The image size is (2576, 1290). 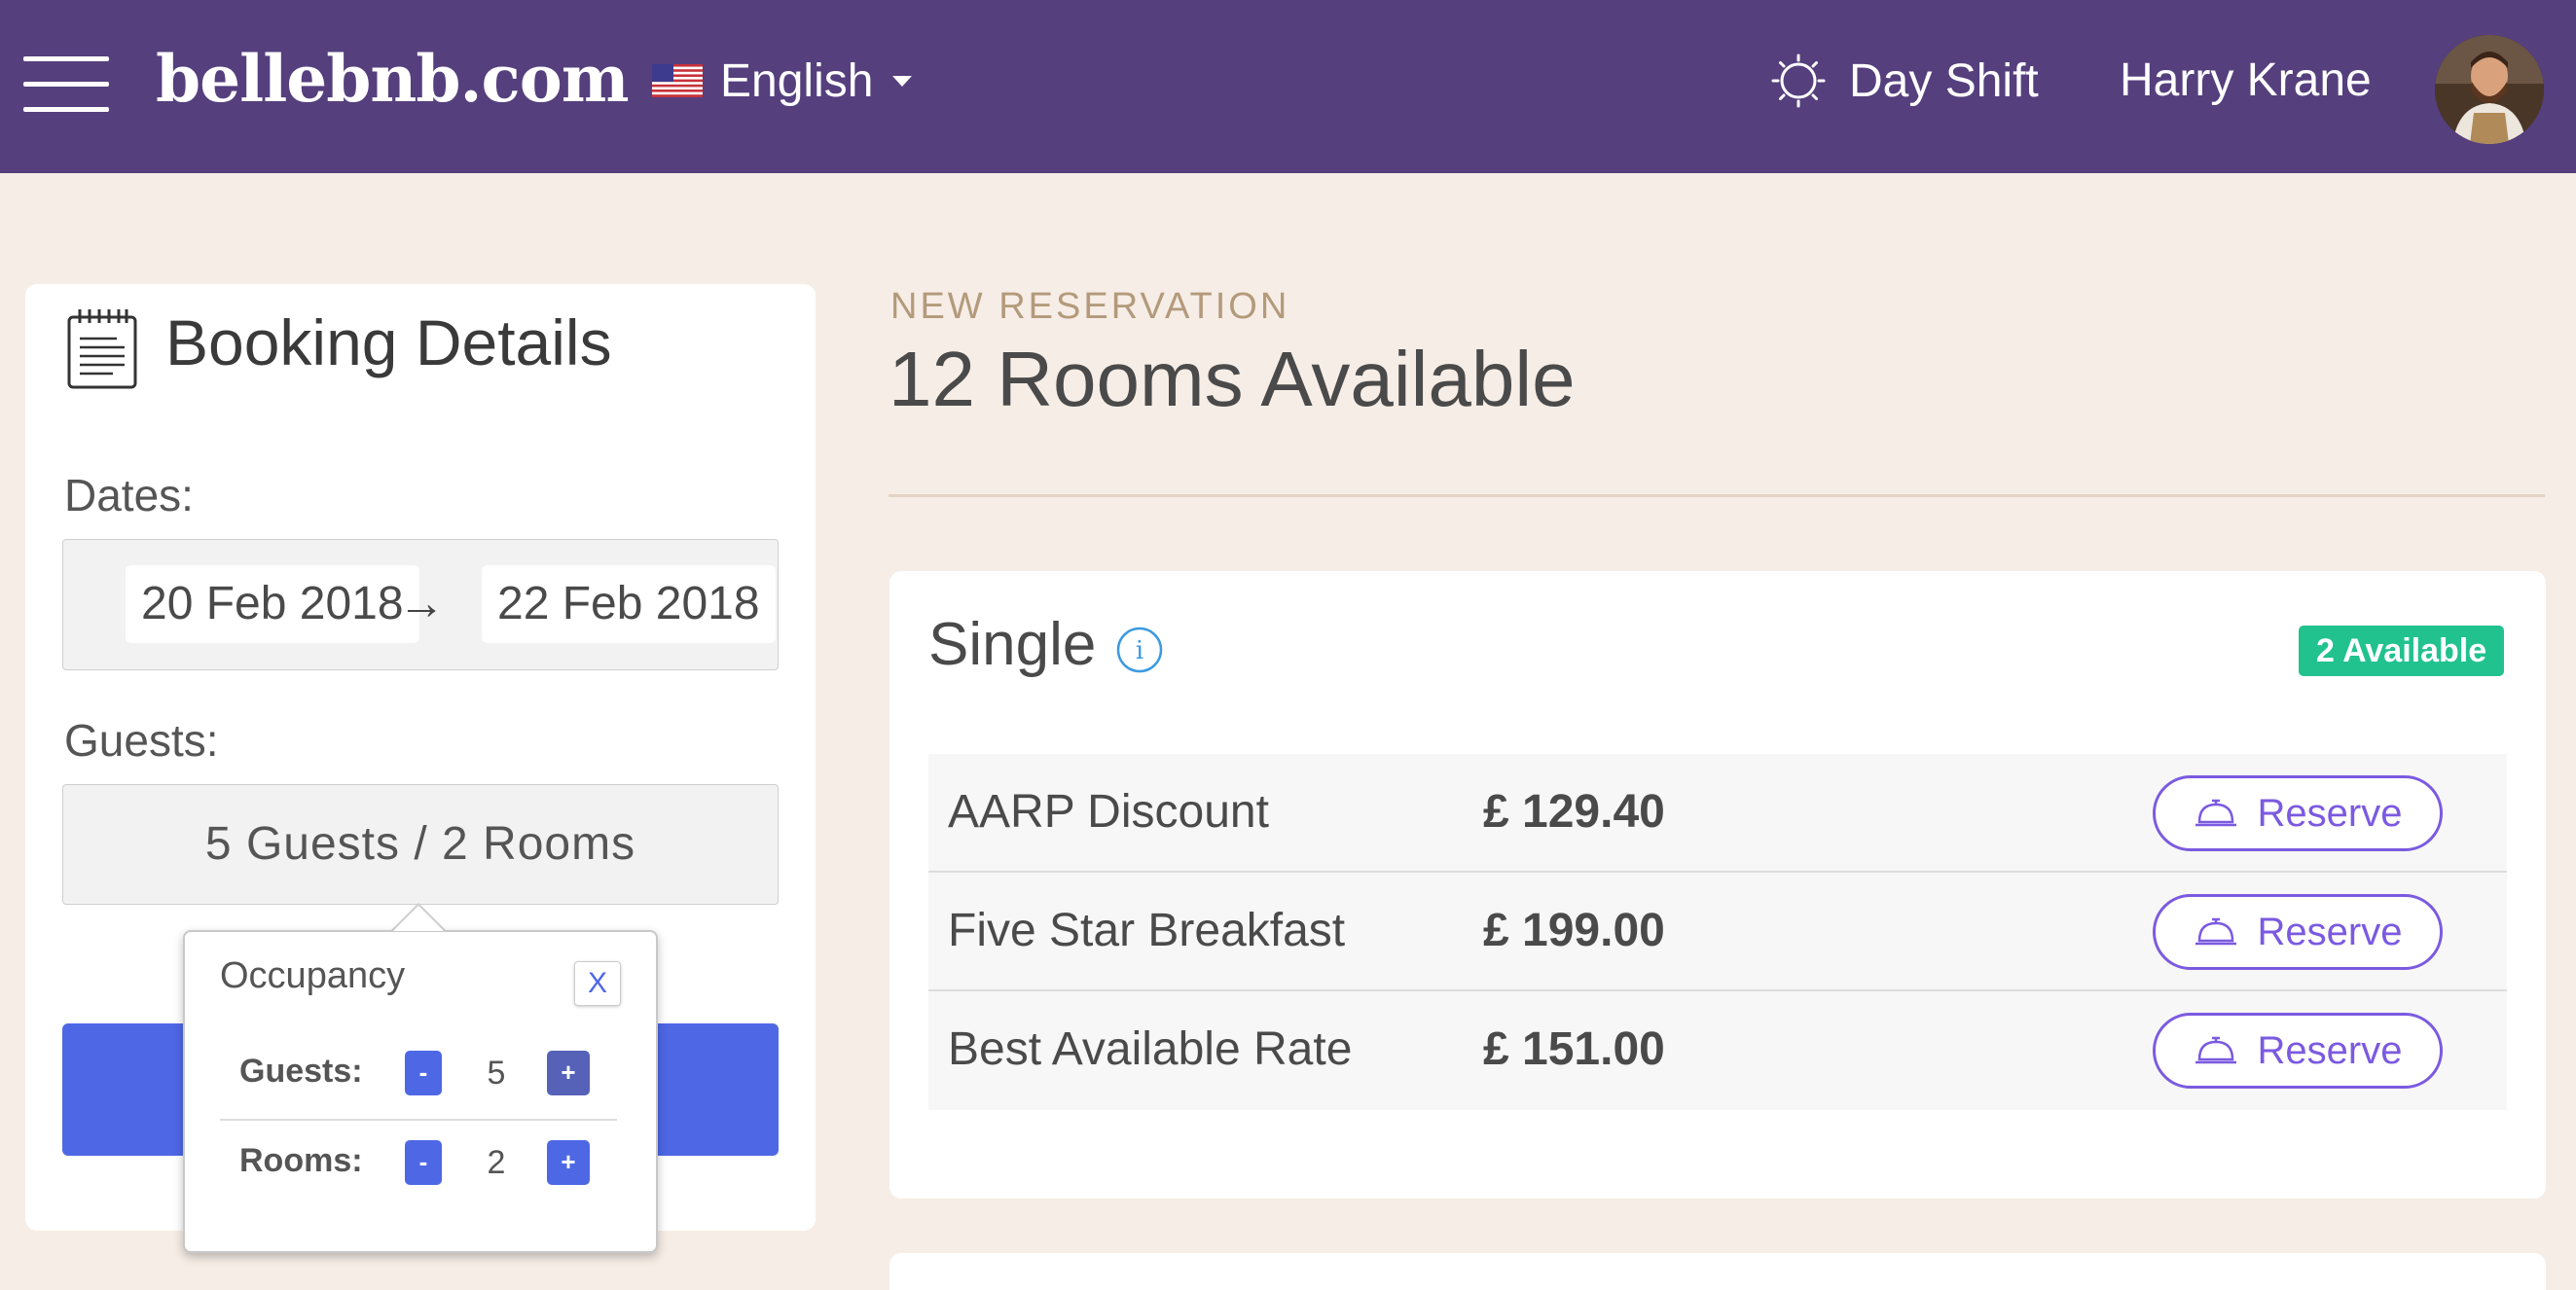 What do you see at coordinates (1574, 812) in the screenshot?
I see `rate-price: £ 129.40` at bounding box center [1574, 812].